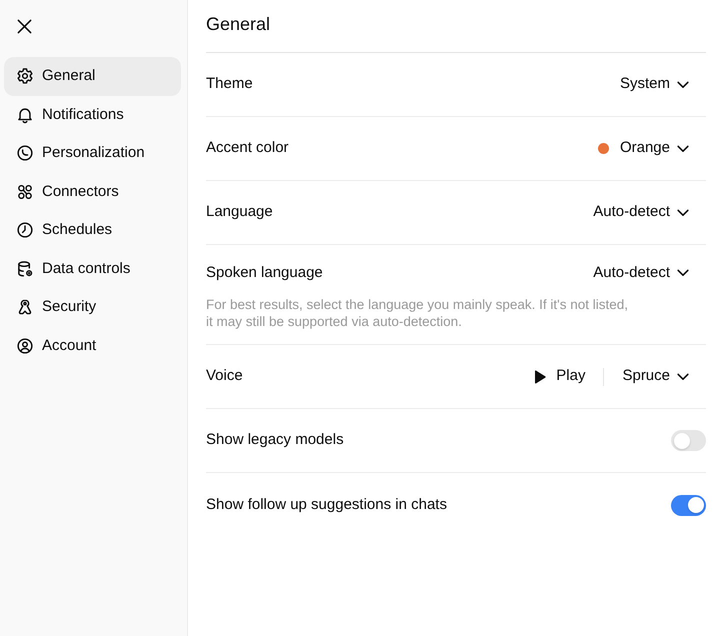 The height and width of the screenshot is (636, 720). What do you see at coordinates (25, 153) in the screenshot?
I see `circle-curve-icon` at bounding box center [25, 153].